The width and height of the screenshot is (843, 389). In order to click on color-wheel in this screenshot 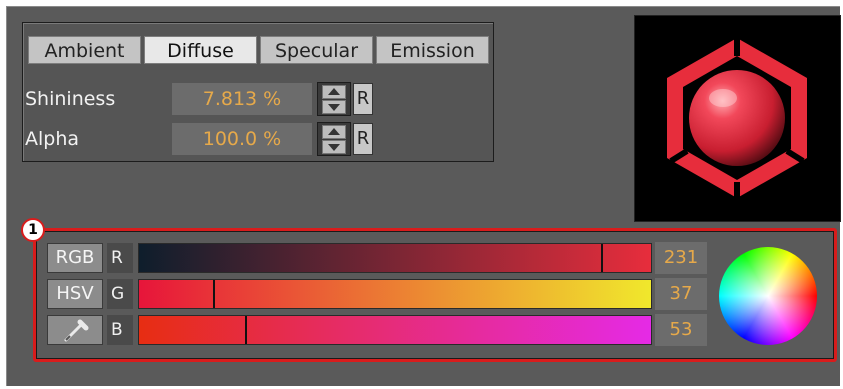, I will do `click(768, 296)`.